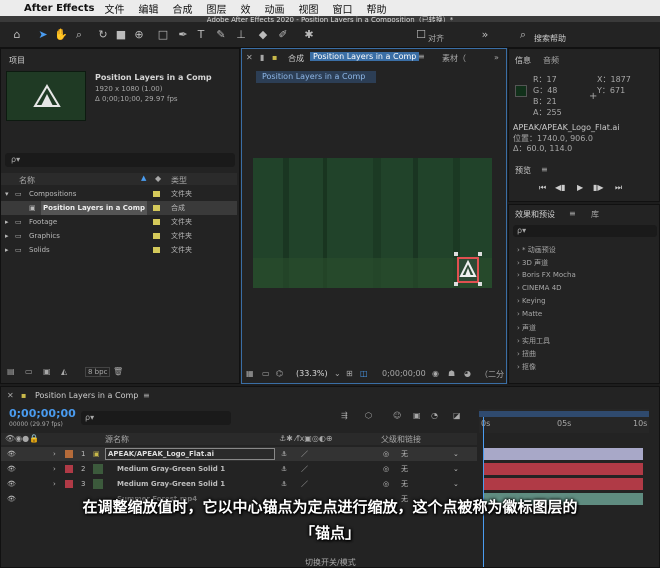 The height and width of the screenshot is (568, 660). What do you see at coordinates (529, 314) in the screenshot?
I see `fx-item: › Matte` at bounding box center [529, 314].